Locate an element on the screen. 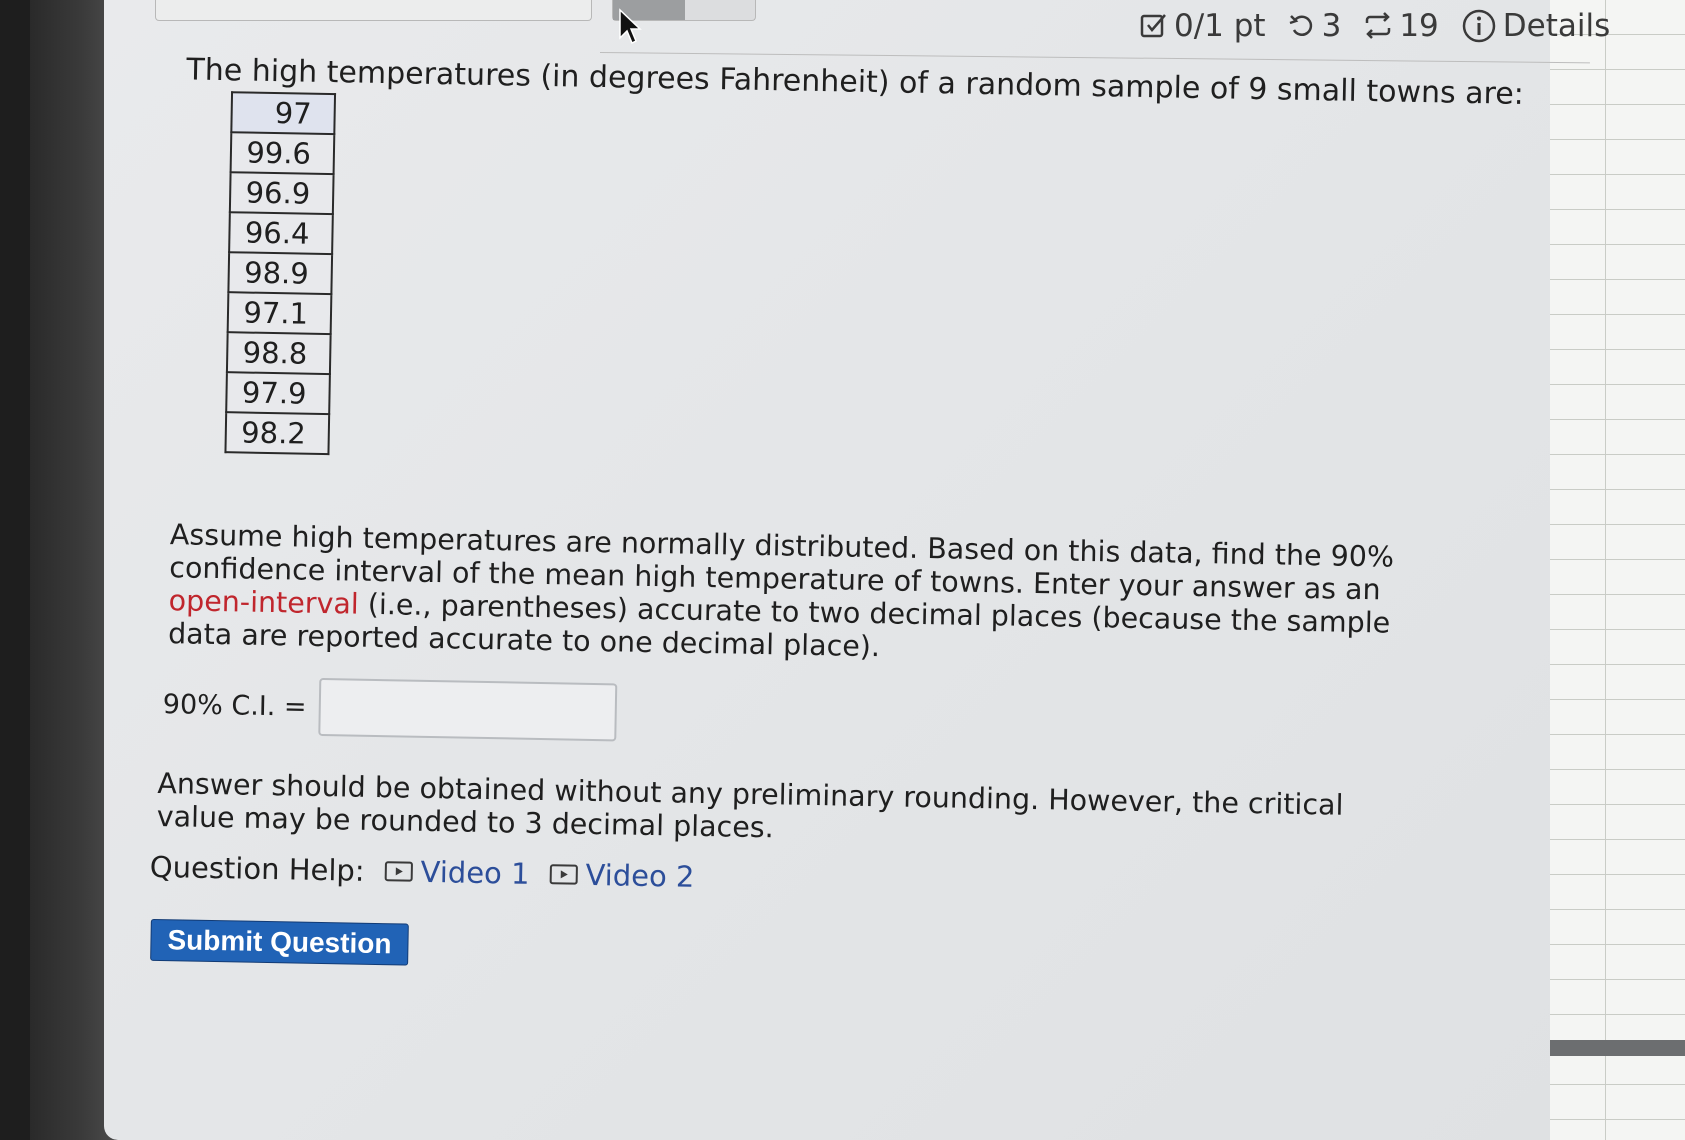  score-indicator: 0/1 pt is located at coordinates (1203, 26).